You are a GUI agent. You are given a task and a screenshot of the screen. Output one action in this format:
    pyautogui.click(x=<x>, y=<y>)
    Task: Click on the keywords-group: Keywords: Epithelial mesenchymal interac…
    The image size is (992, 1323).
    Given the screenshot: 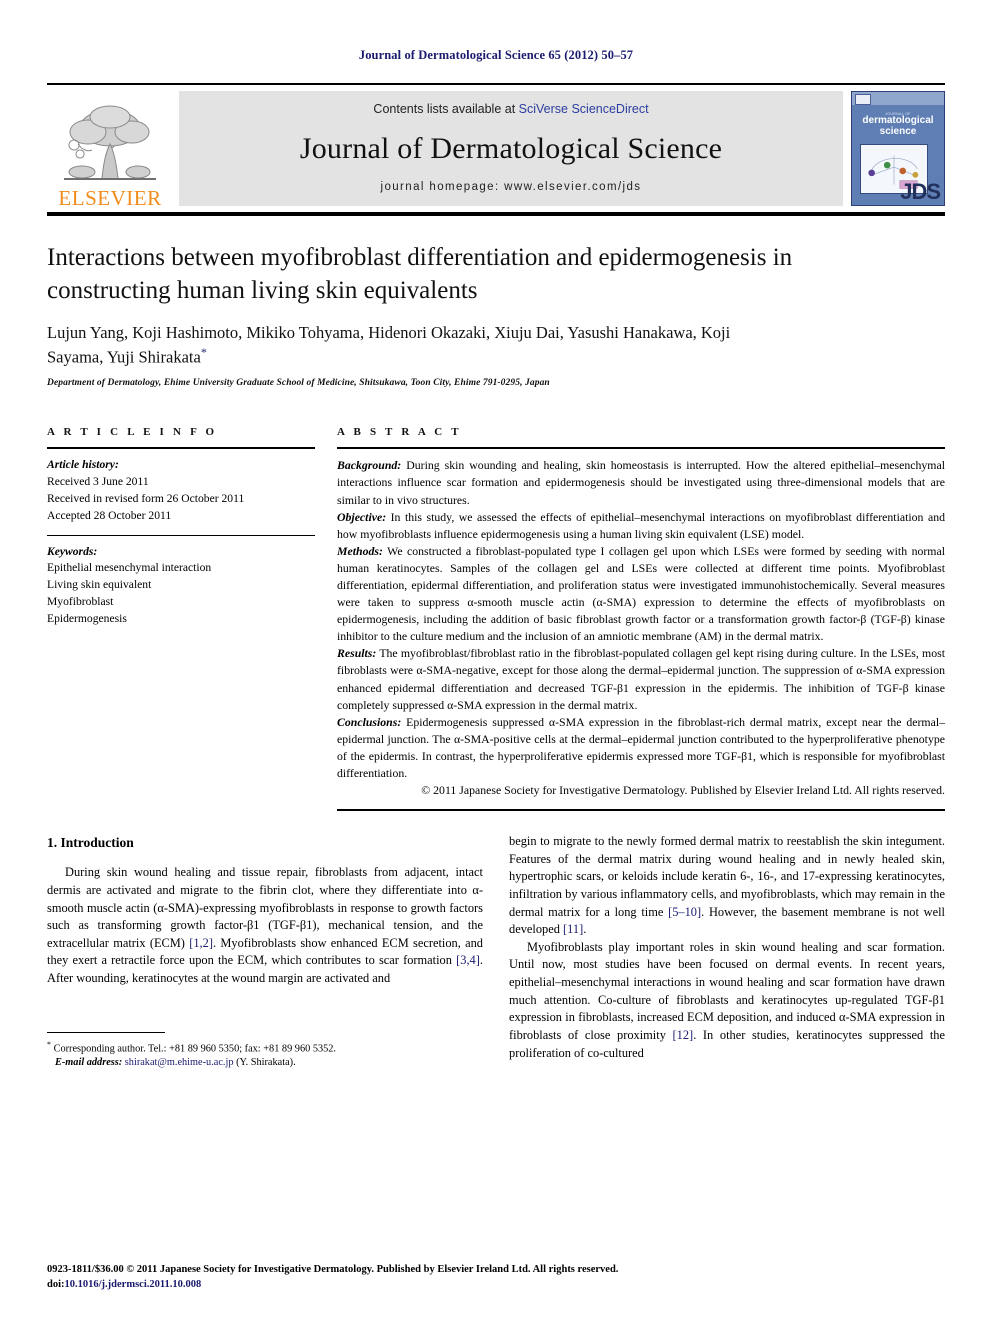 What is the action you would take?
    pyautogui.click(x=181, y=582)
    